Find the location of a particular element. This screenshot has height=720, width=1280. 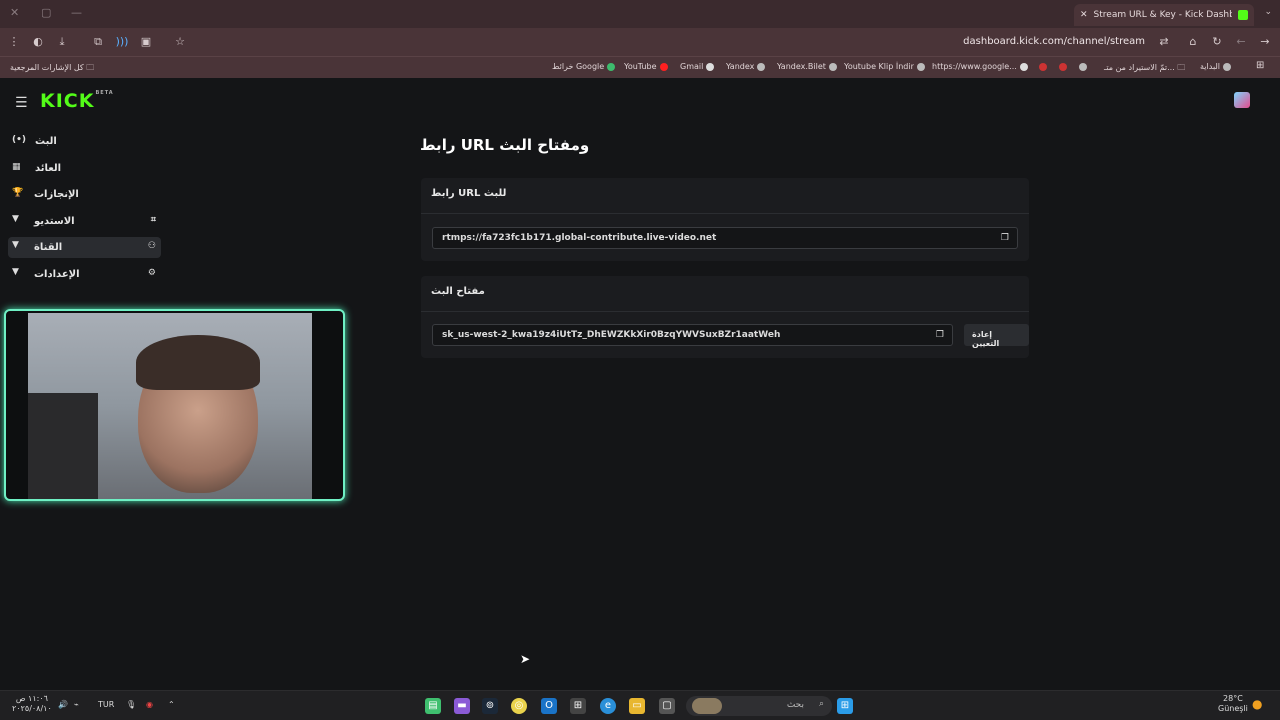

bookmark-yandex-bilet: Yandex.Bilet is located at coordinates (807, 66).